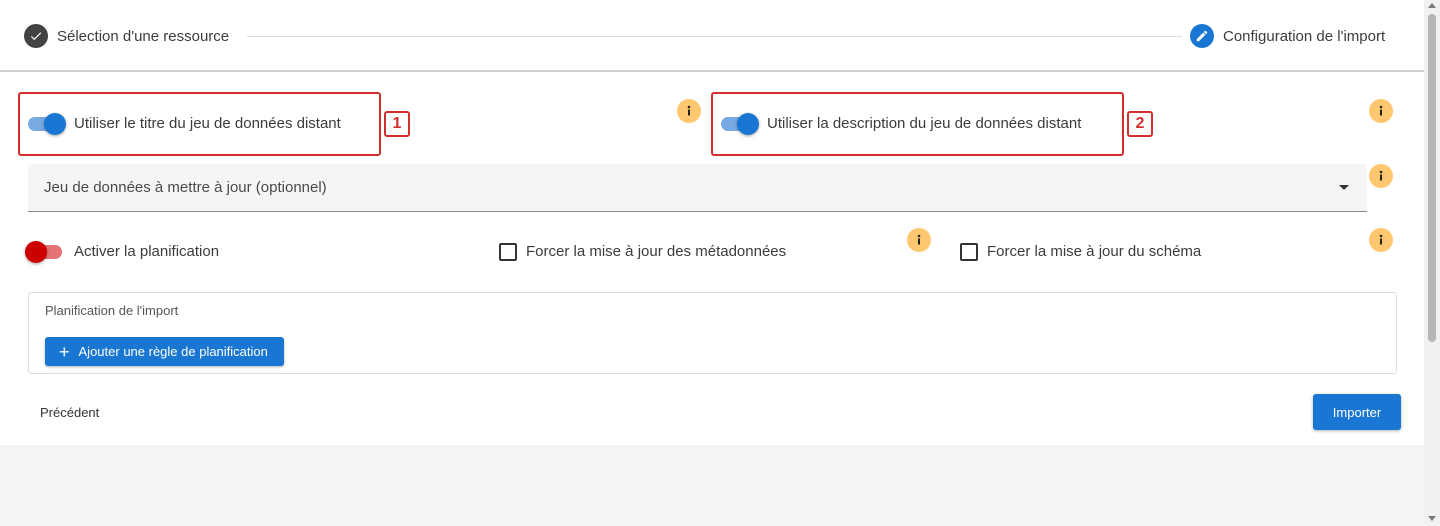  What do you see at coordinates (143, 36) in the screenshot?
I see `step-resource-selection-label: Sélection d'une ressource` at bounding box center [143, 36].